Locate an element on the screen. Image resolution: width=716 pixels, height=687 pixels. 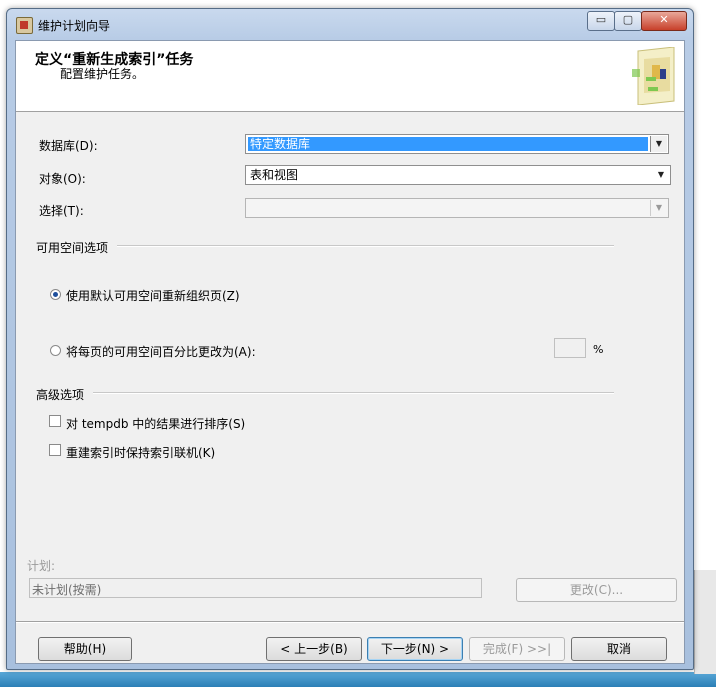
object-value: 表和视图 is located at coordinates (274, 175).